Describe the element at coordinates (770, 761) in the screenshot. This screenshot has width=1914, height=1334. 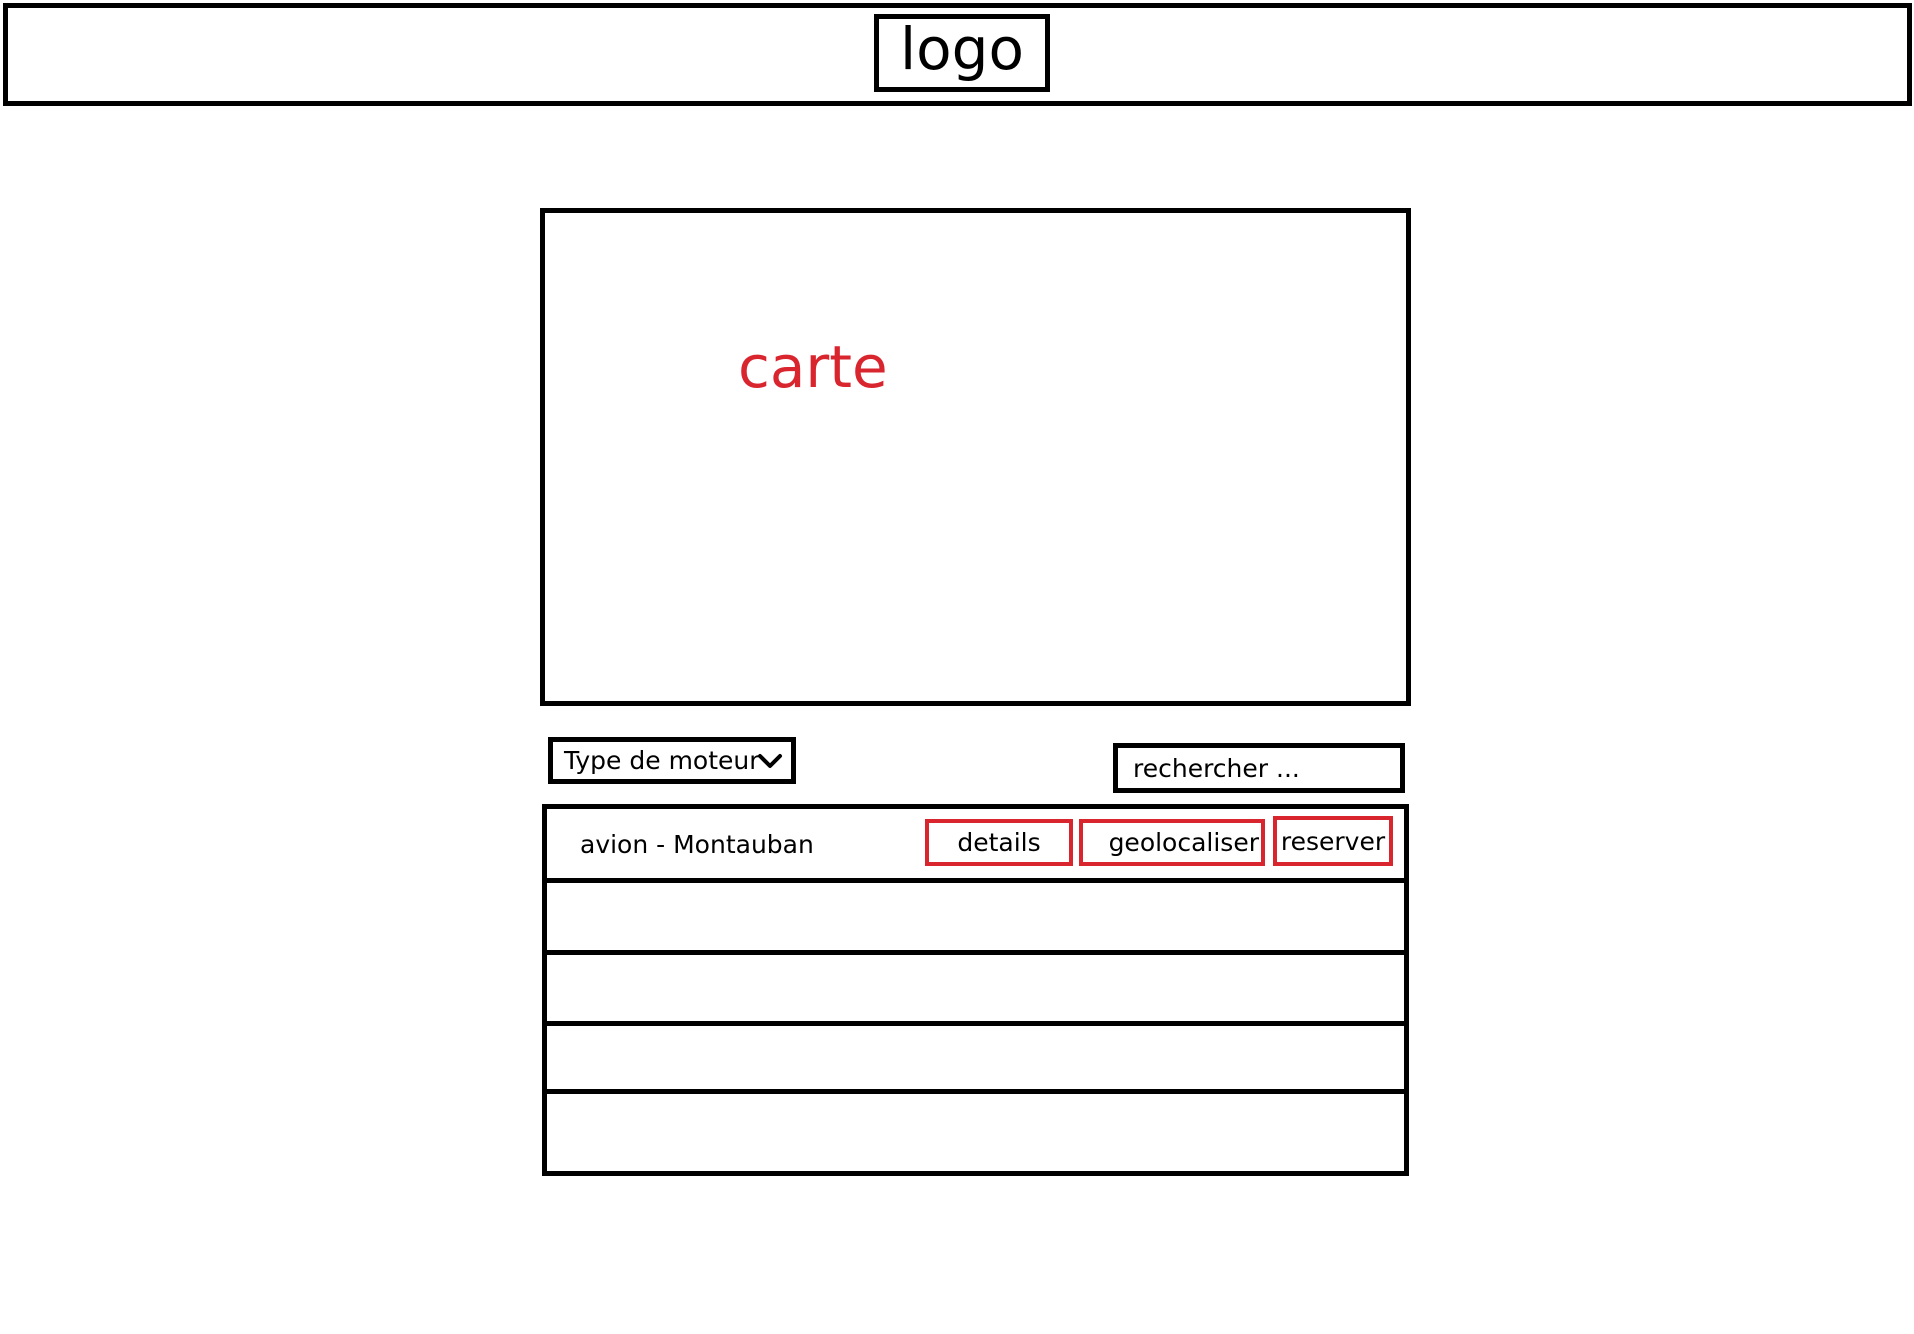
I see `chevron-down-icon` at that location.